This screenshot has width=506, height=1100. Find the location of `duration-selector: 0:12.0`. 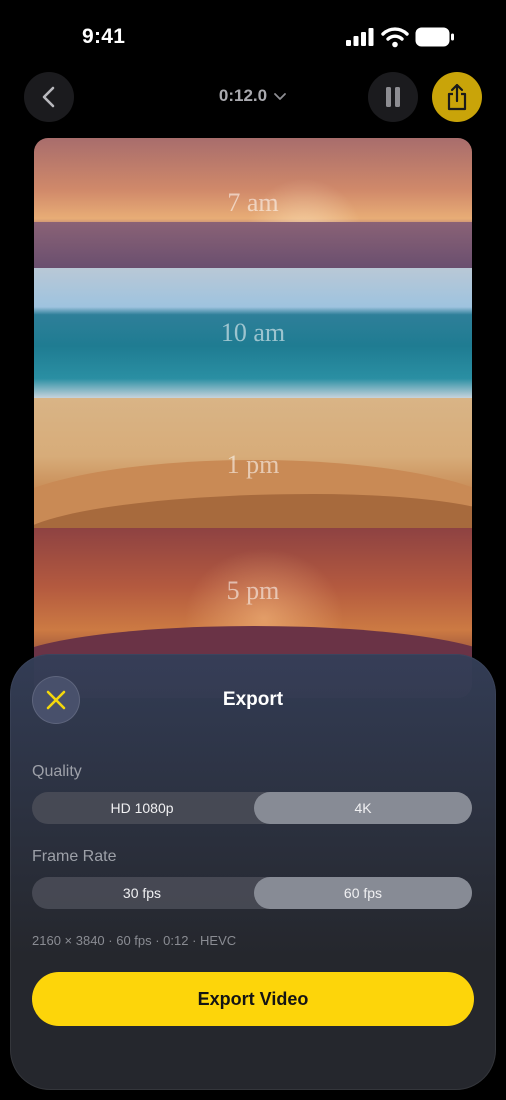

duration-selector: 0:12.0 is located at coordinates (253, 96).